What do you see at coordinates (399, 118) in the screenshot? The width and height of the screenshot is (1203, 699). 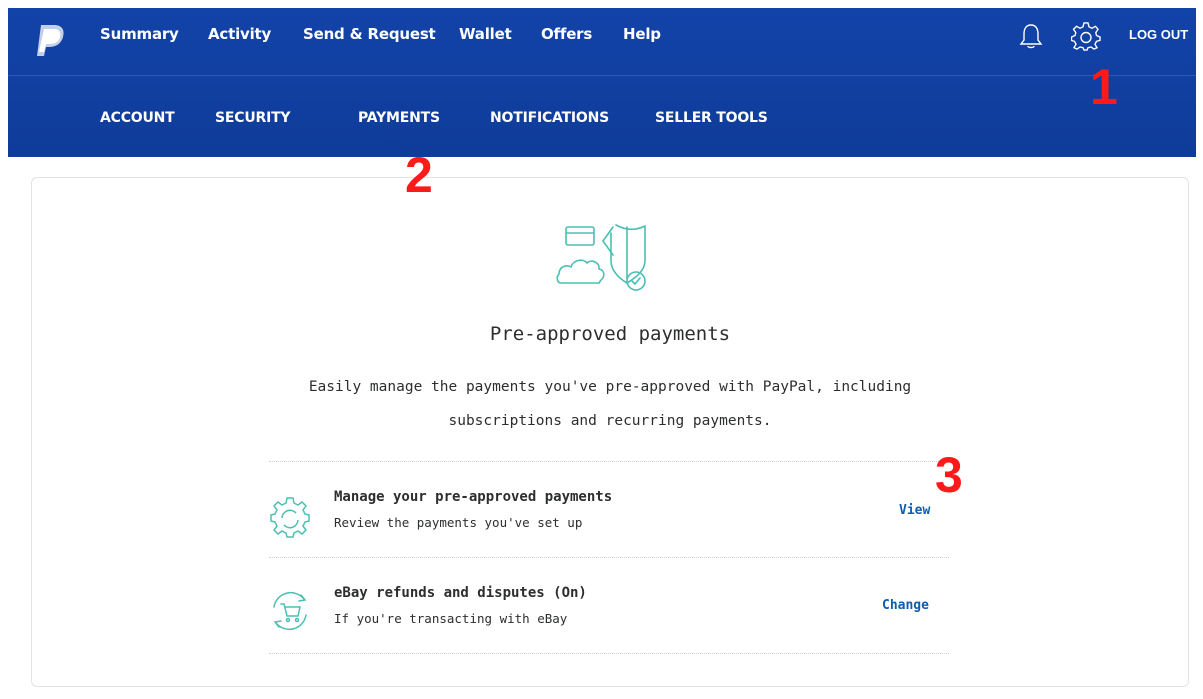 I see `tab-payments: PAYMENTS` at bounding box center [399, 118].